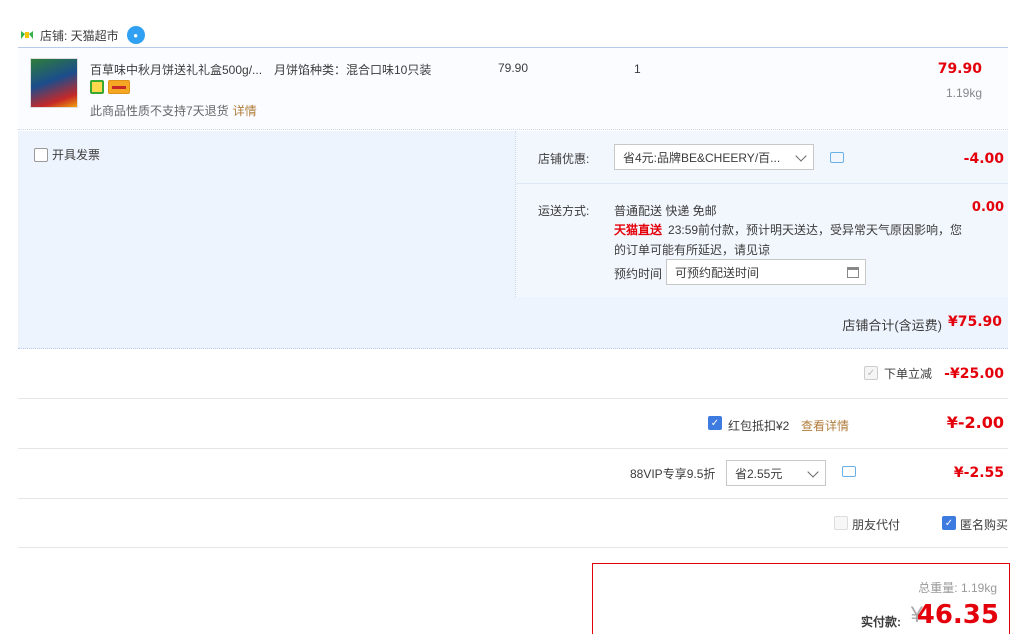 The image size is (1012, 634). Describe the element at coordinates (637, 69) in the screenshot. I see `quantity: 1` at that location.